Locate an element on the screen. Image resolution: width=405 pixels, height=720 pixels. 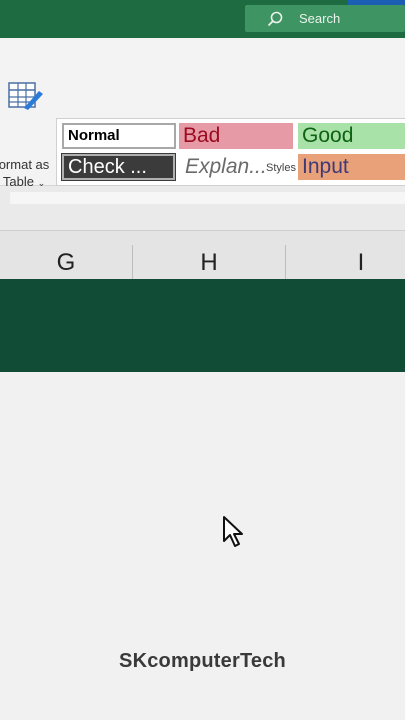
column-header-i: I is located at coordinates (345, 255).